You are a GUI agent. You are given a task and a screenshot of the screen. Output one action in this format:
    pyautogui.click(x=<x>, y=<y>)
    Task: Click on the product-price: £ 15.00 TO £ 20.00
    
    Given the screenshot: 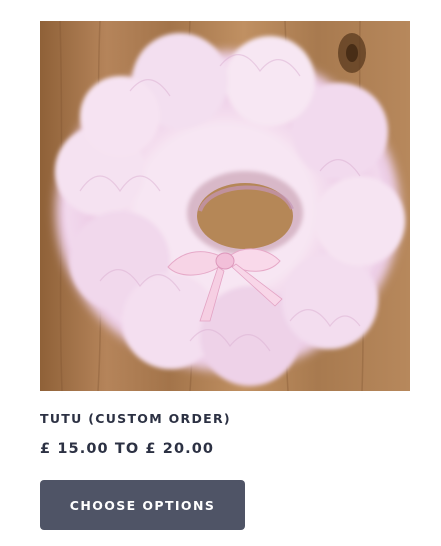 What is the action you would take?
    pyautogui.click(x=127, y=449)
    